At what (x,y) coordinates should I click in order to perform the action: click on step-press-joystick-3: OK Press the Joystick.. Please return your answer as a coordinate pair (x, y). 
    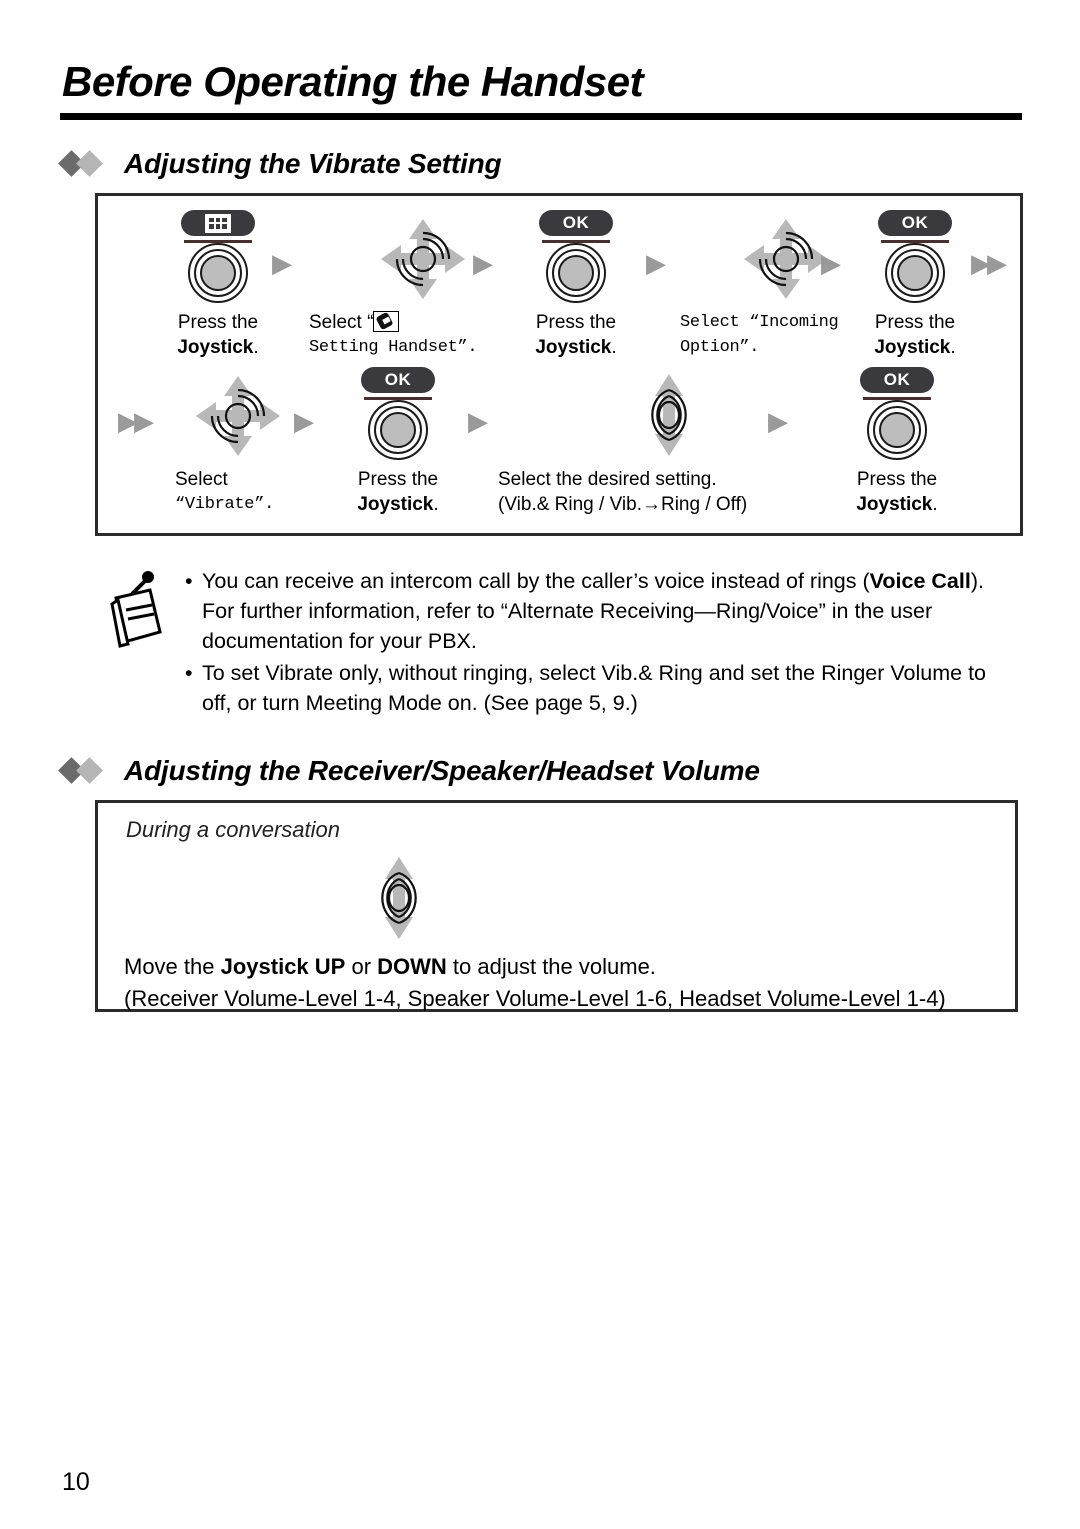
    Looking at the image, I should click on (915, 284).